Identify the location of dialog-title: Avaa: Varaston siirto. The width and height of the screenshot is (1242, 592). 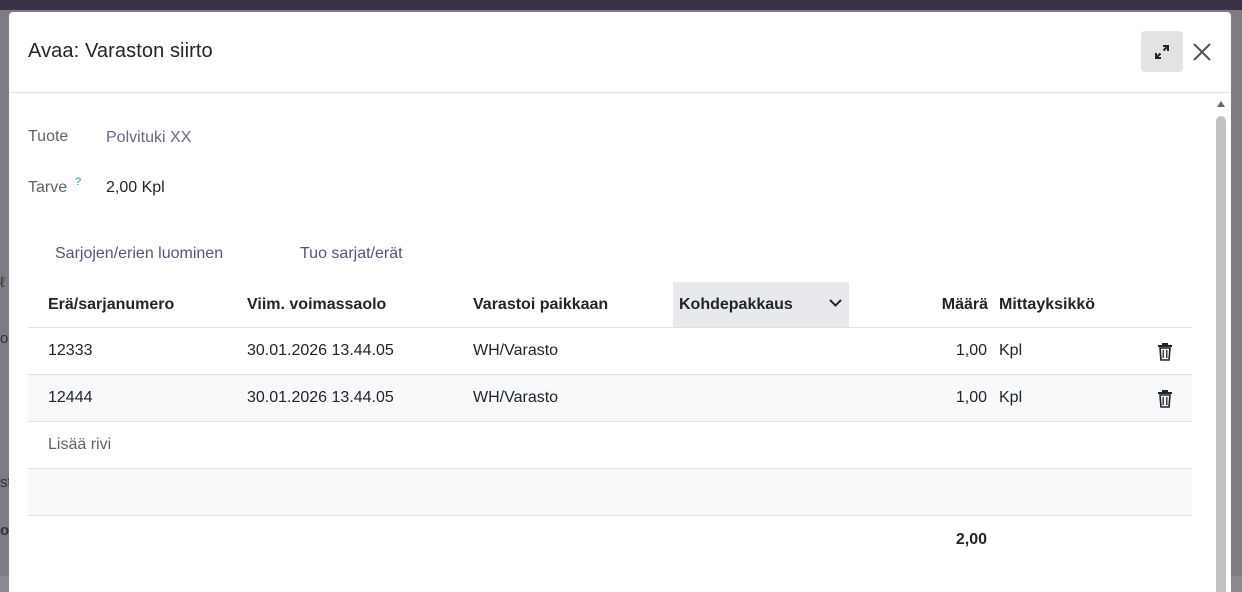
(120, 51).